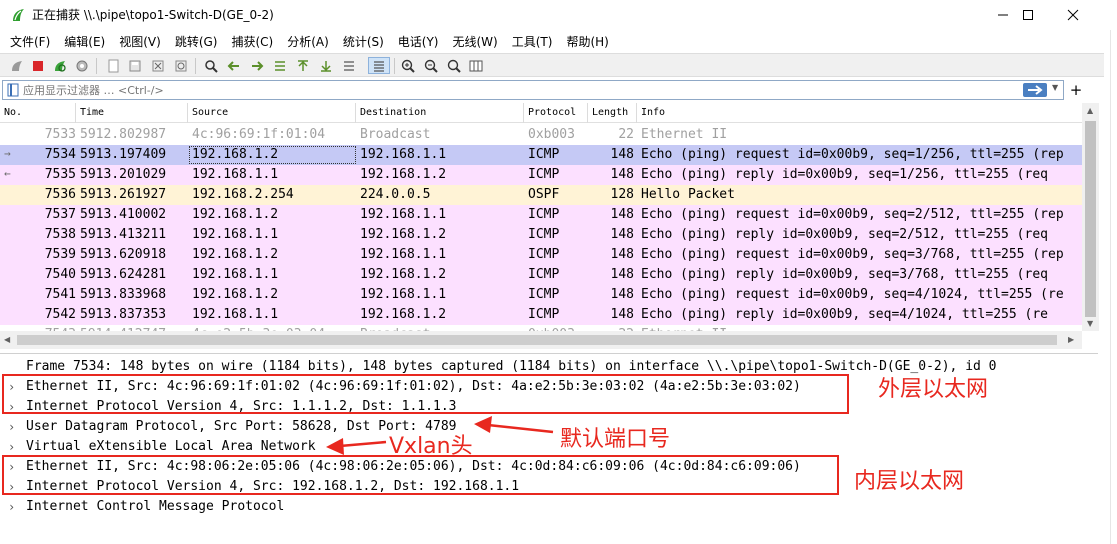 The width and height of the screenshot is (1117, 544). I want to click on bookmark-icon, so click(13, 90).